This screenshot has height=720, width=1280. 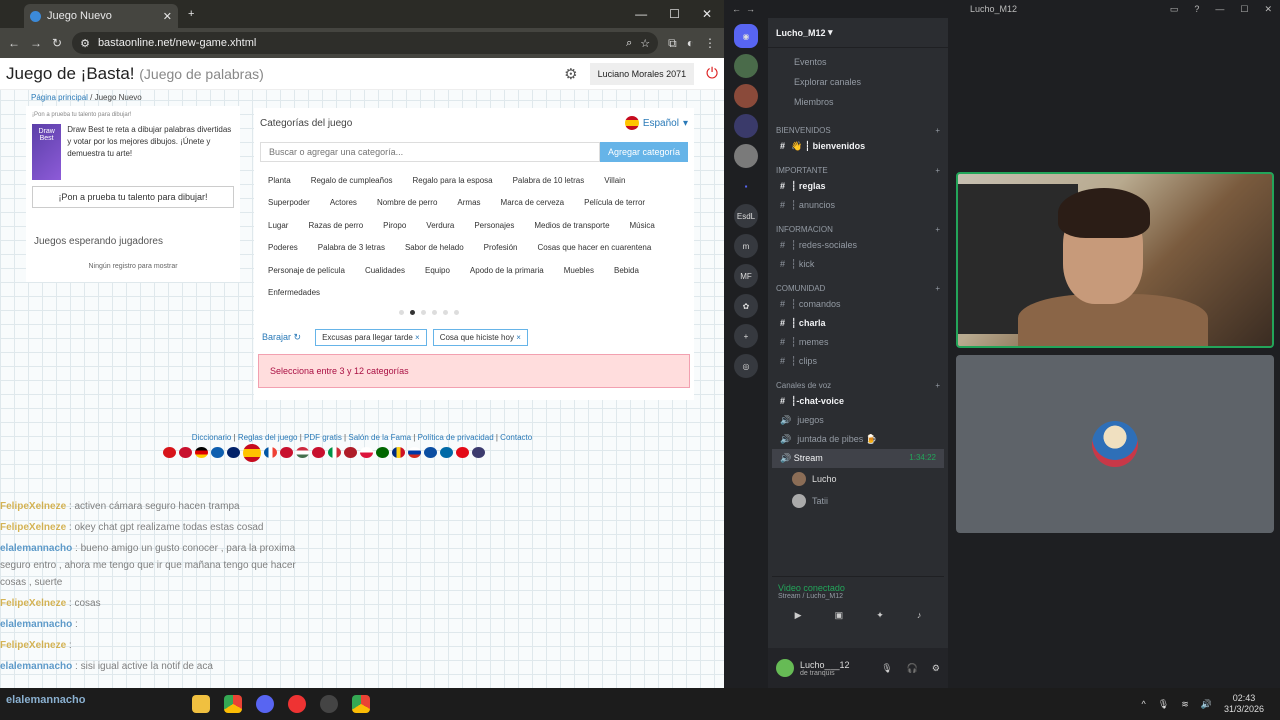 What do you see at coordinates (265, 704) in the screenshot?
I see `discord-icon` at bounding box center [265, 704].